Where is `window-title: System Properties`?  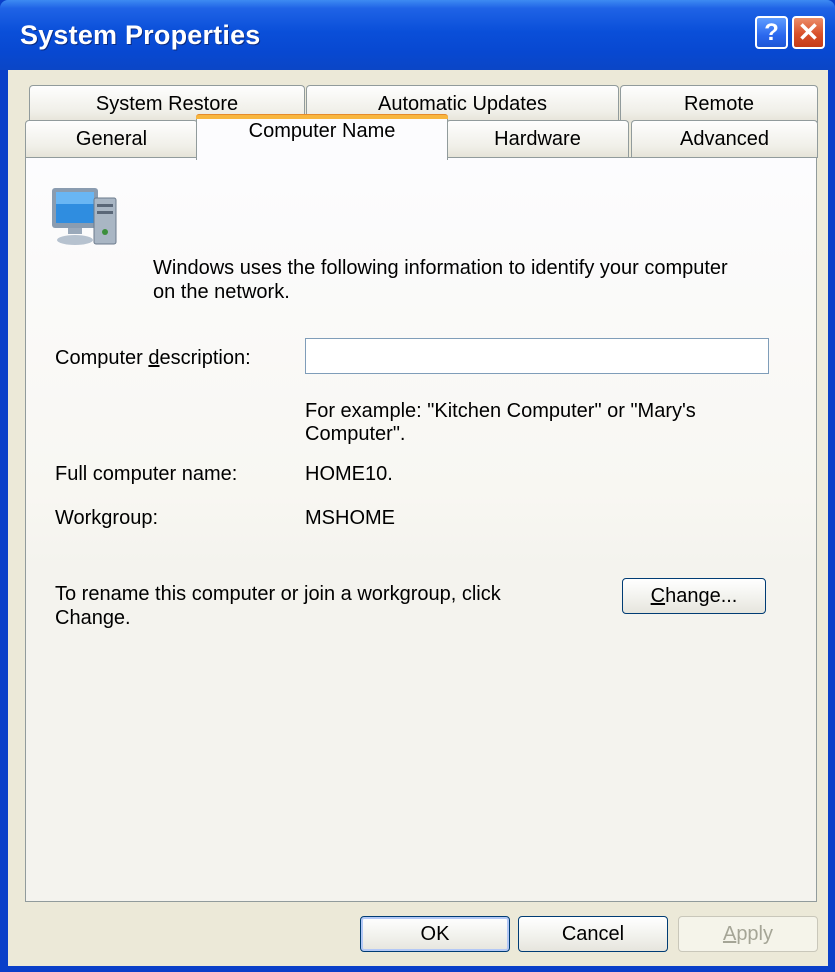 window-title: System Properties is located at coordinates (140, 35).